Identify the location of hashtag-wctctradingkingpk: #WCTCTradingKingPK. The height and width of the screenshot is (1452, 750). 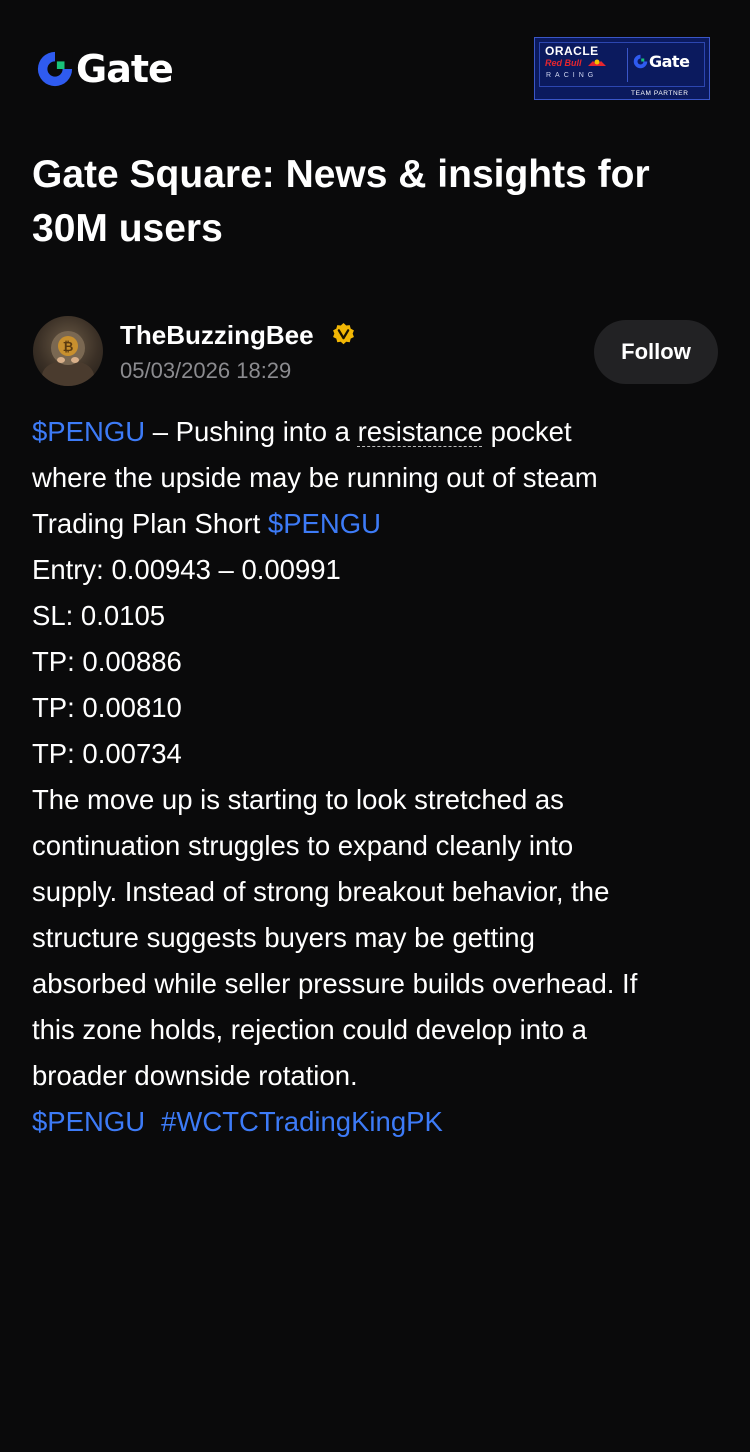
(302, 1121).